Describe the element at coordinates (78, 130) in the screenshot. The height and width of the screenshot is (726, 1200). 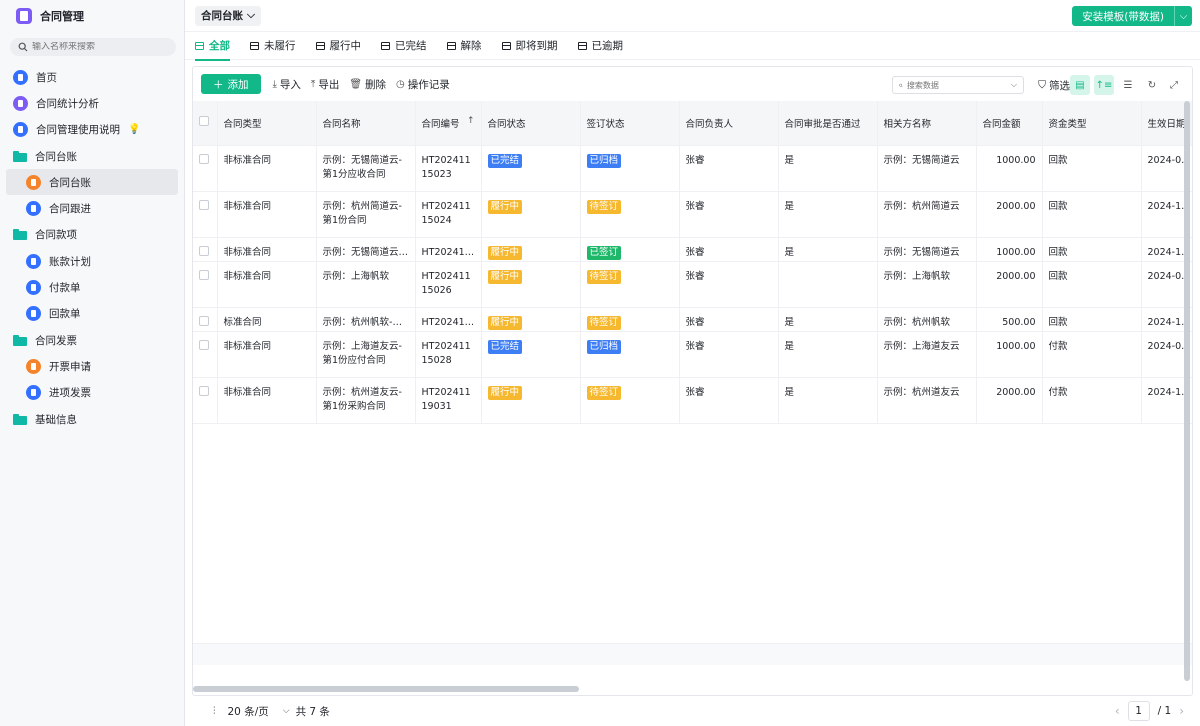
I see `sidebar-item-label: 合同管理使用说明` at that location.